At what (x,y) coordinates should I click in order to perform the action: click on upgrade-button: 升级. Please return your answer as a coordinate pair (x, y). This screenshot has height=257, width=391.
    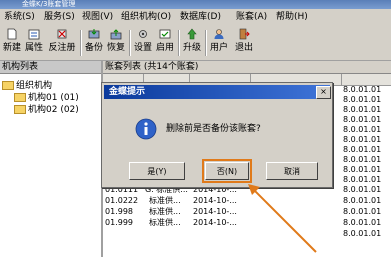
    Looking at the image, I should click on (192, 43).